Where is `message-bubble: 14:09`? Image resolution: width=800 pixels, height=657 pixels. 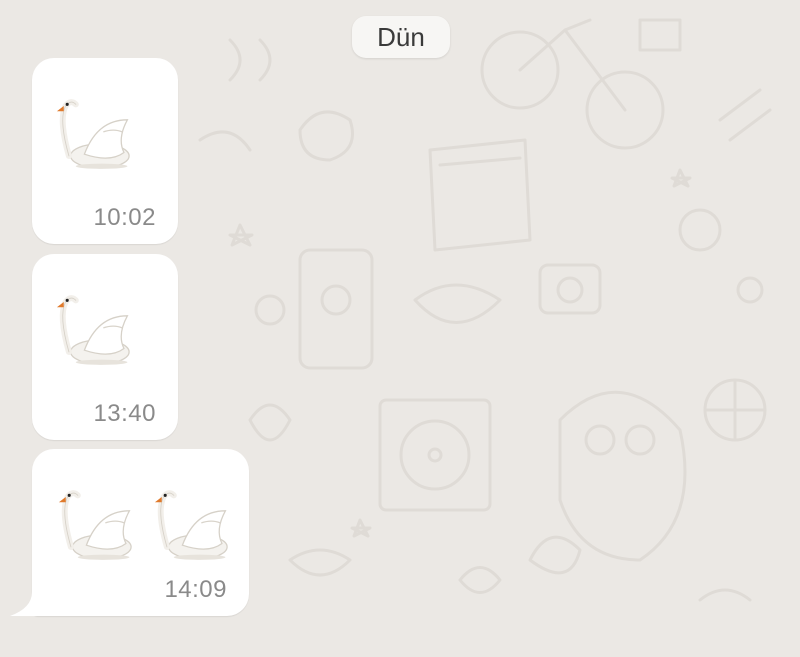
message-bubble: 14:09 is located at coordinates (129, 532).